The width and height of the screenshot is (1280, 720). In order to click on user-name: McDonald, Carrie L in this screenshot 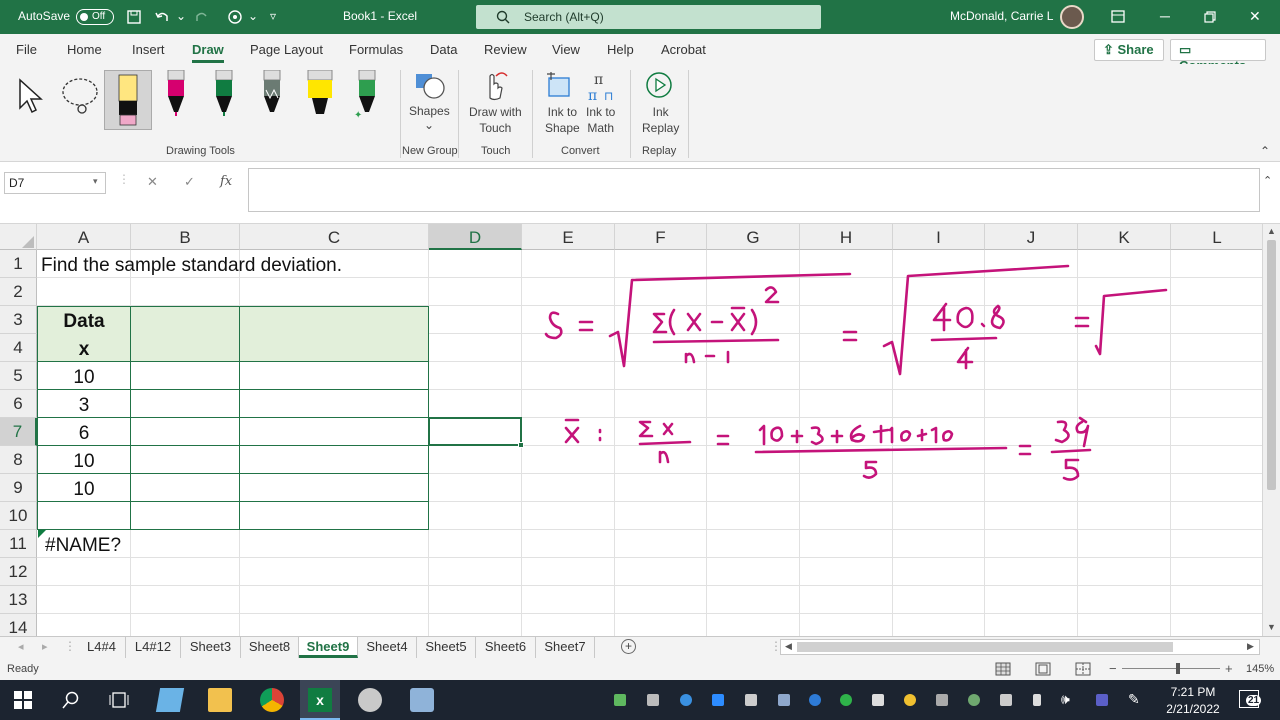, I will do `click(1001, 16)`.